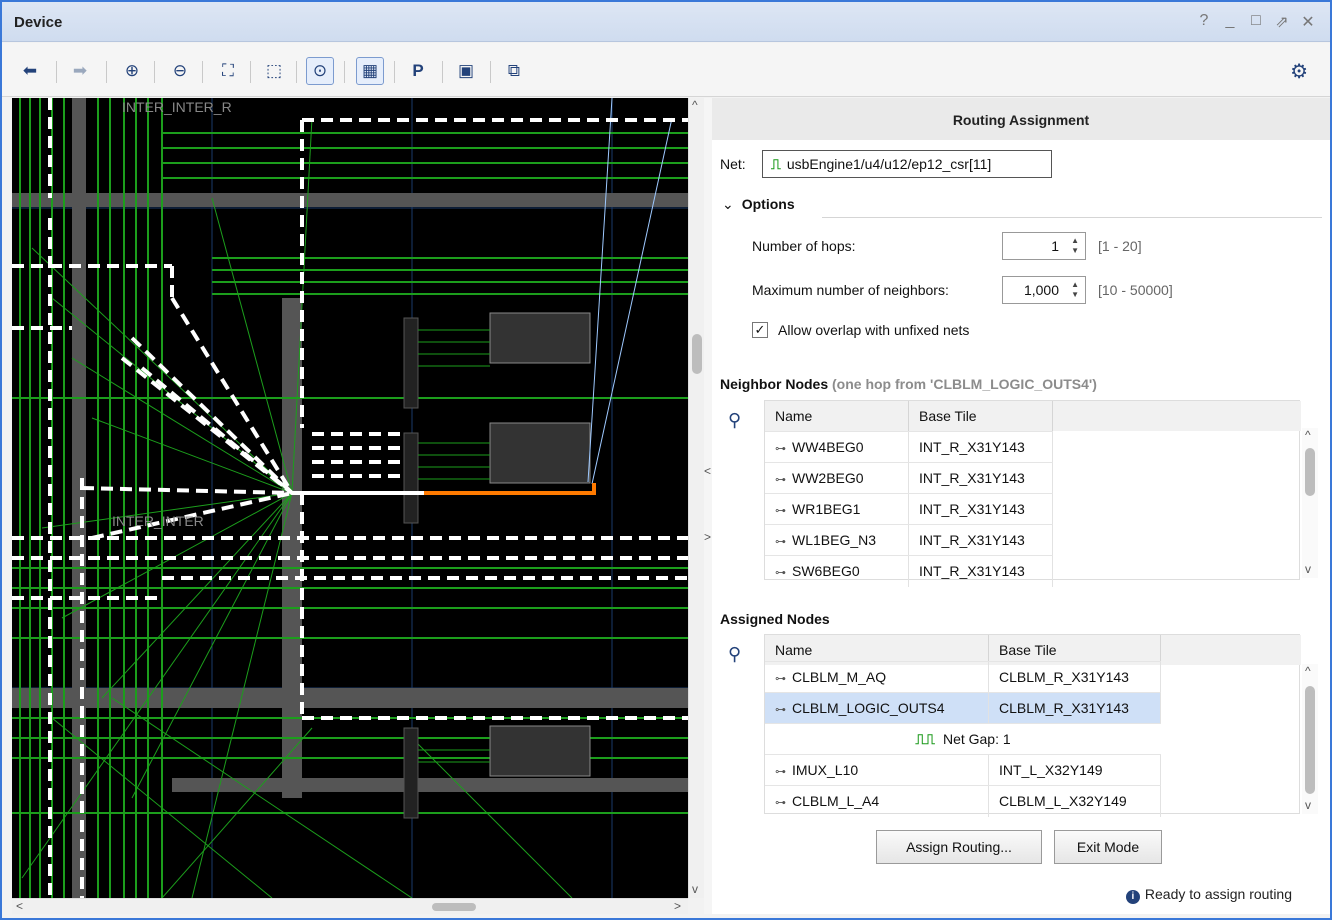  Describe the element at coordinates (1021, 119) in the screenshot. I see `panel-title: Routing Assignment` at that location.